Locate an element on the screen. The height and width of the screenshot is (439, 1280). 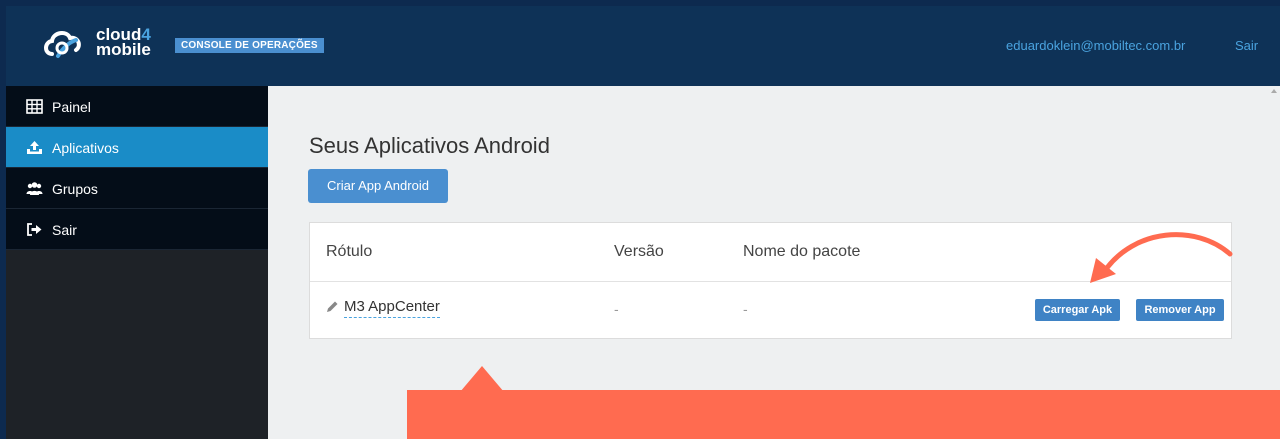
cloud4mobile-logo: cloud4 mobile is located at coordinates (100, 44).